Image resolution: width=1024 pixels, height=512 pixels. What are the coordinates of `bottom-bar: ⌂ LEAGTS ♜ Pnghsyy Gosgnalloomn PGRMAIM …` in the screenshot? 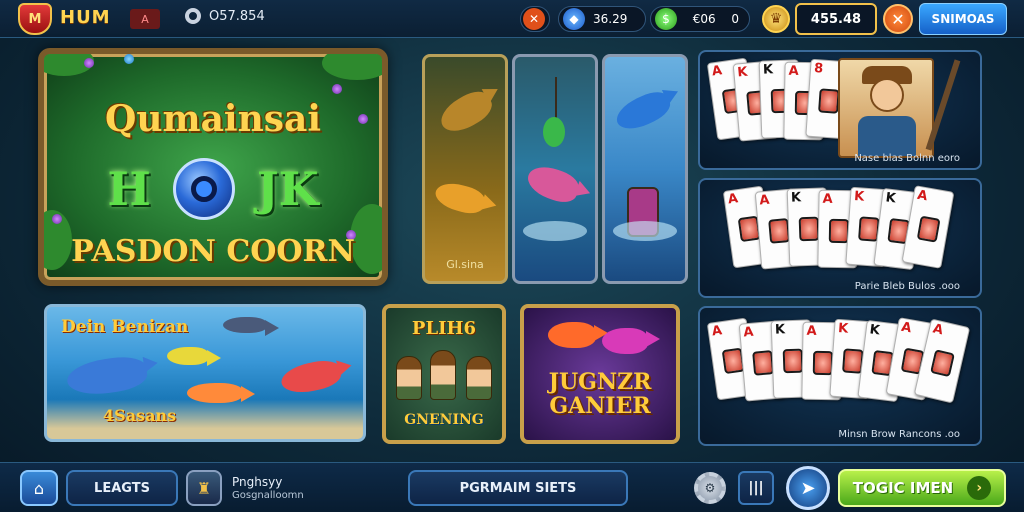 It's located at (512, 487).